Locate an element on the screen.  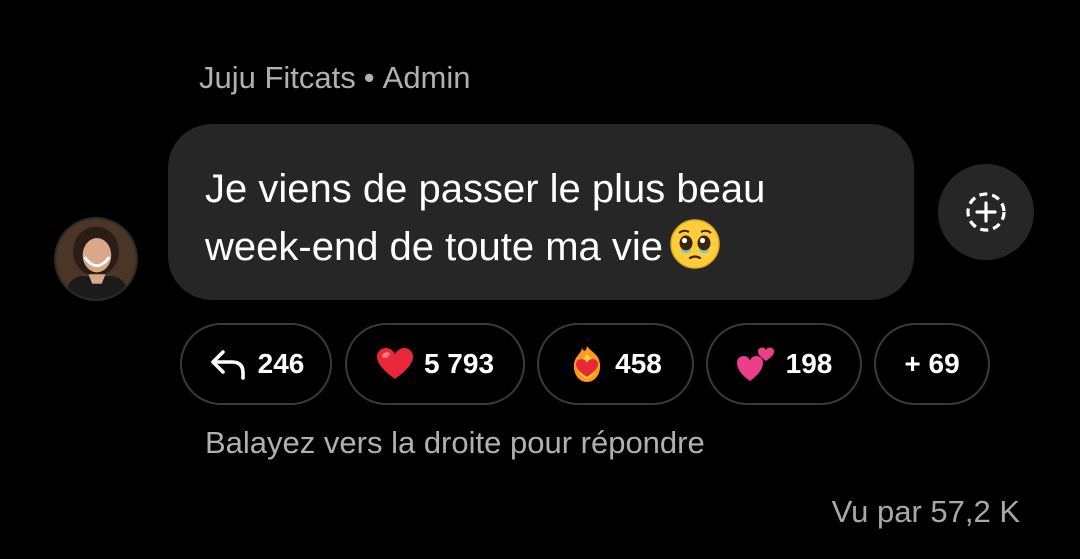
reaction-chip-heart-on-fire: 458 is located at coordinates (615, 364).